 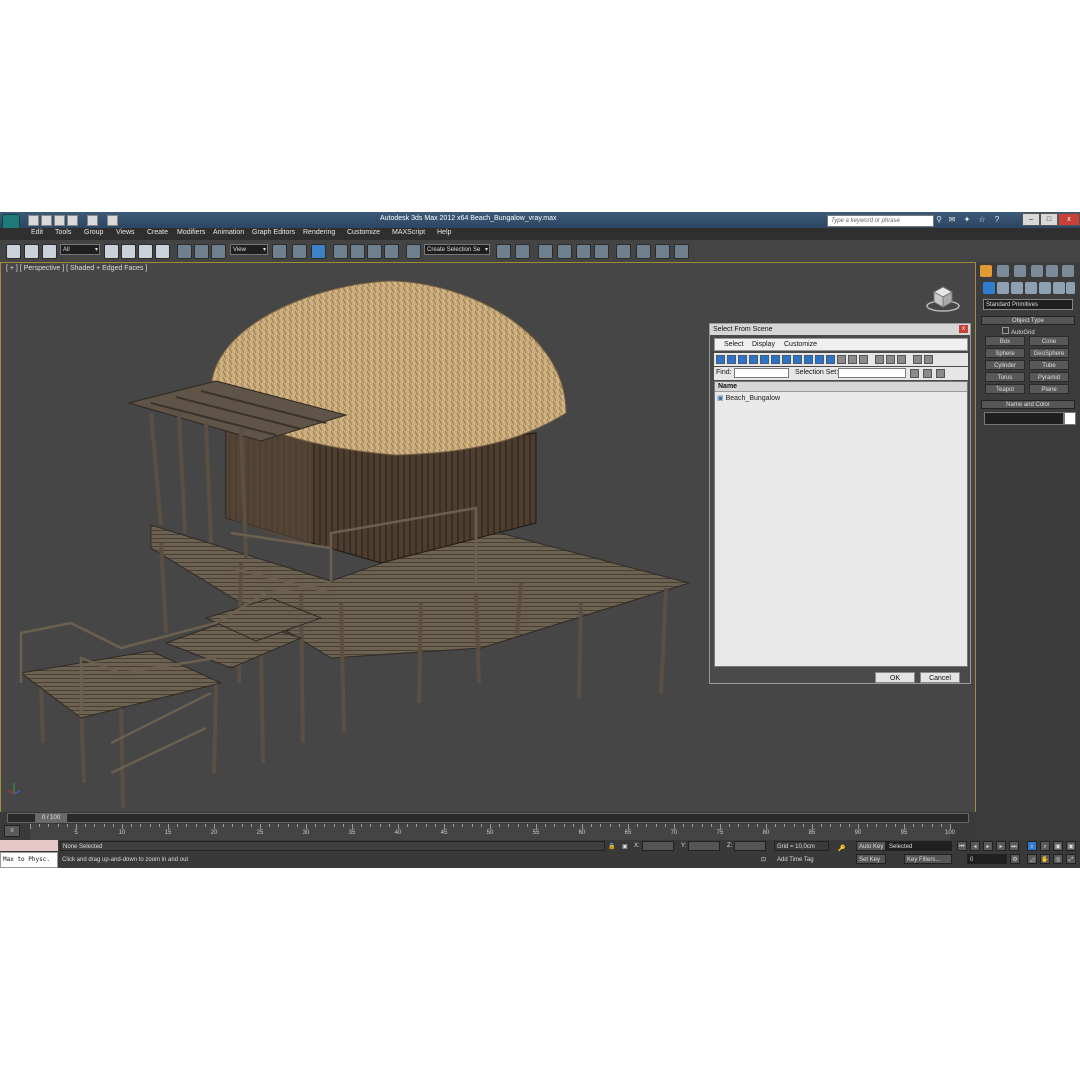 I want to click on align-icon, so click(x=522, y=251).